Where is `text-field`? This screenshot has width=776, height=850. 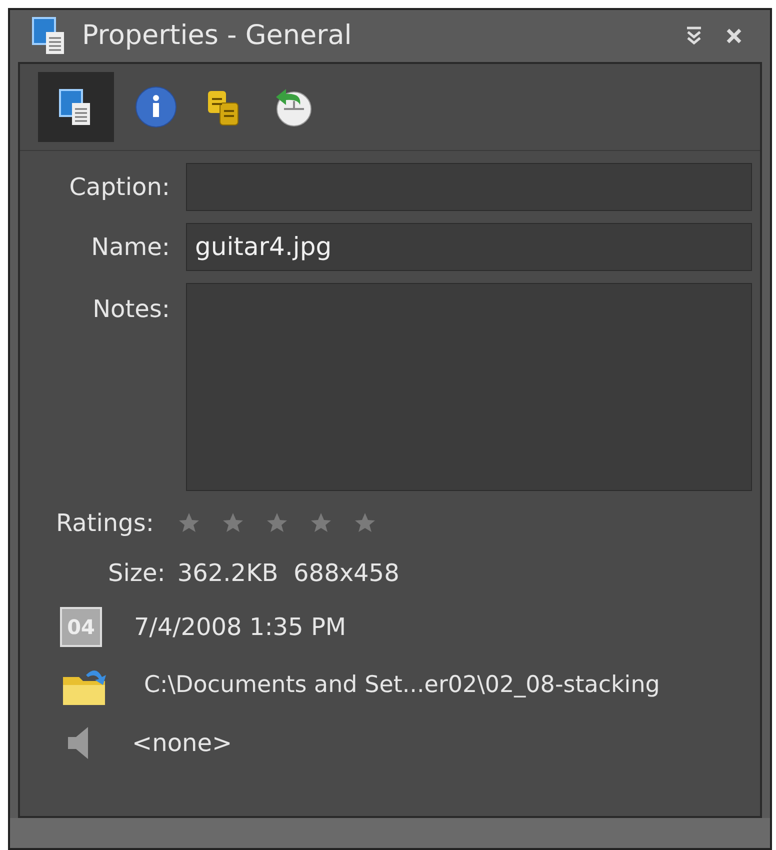
text-field is located at coordinates (469, 187).